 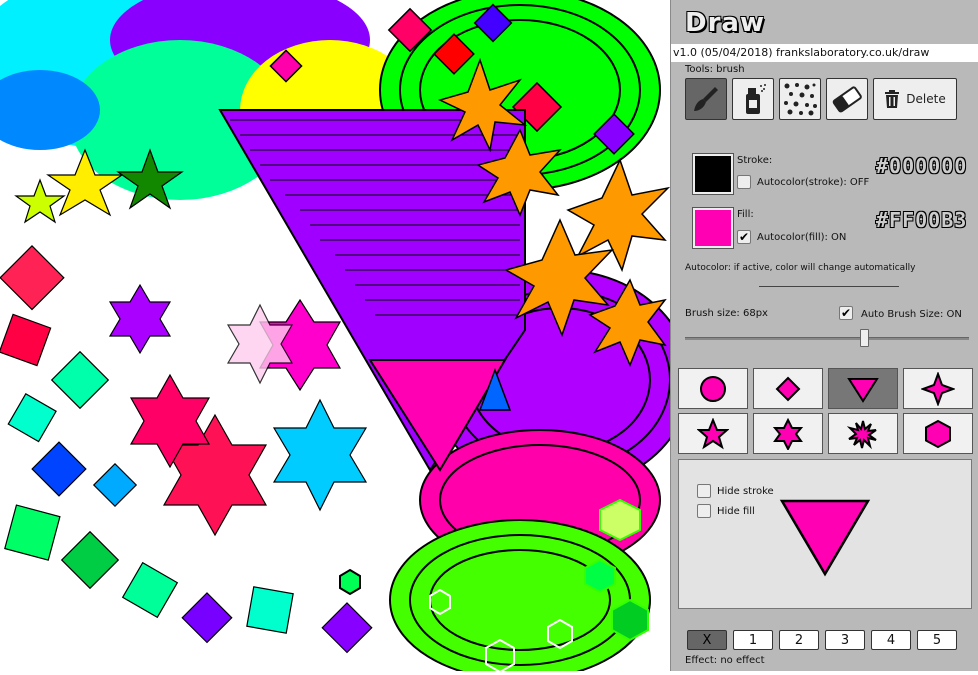 I want to click on shape-circle-button, so click(x=713, y=388).